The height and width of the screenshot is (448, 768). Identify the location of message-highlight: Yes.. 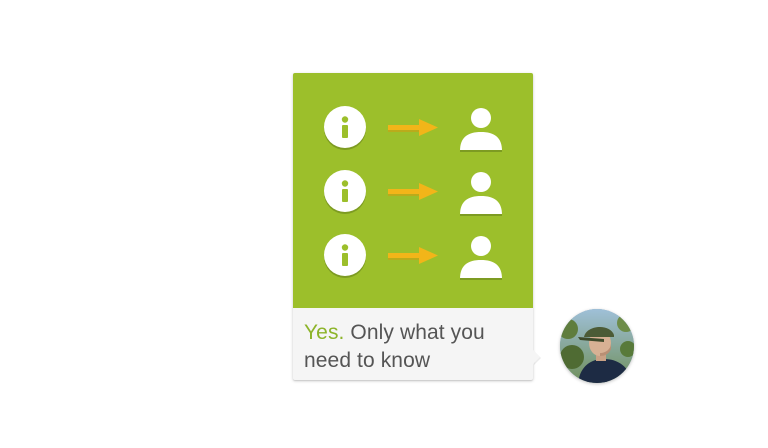
(324, 332).